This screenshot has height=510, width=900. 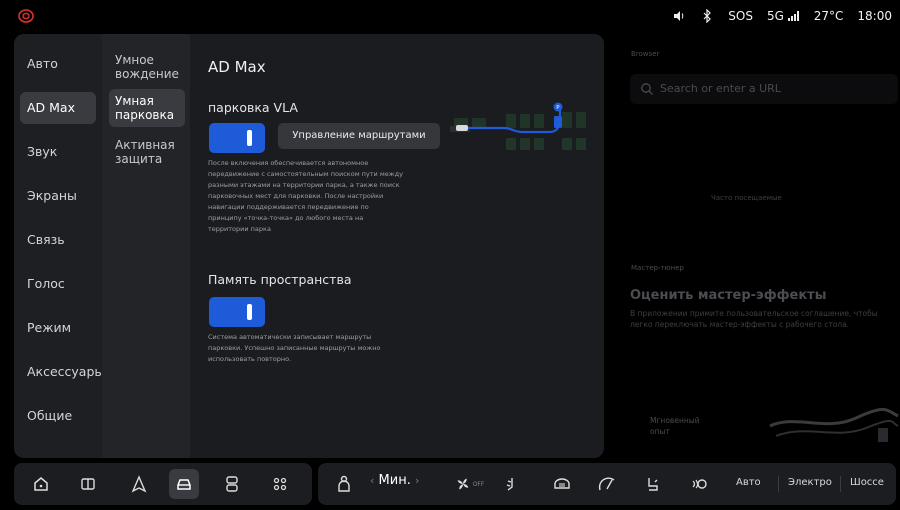 I want to click on brand-logo-icon, so click(x=26, y=16).